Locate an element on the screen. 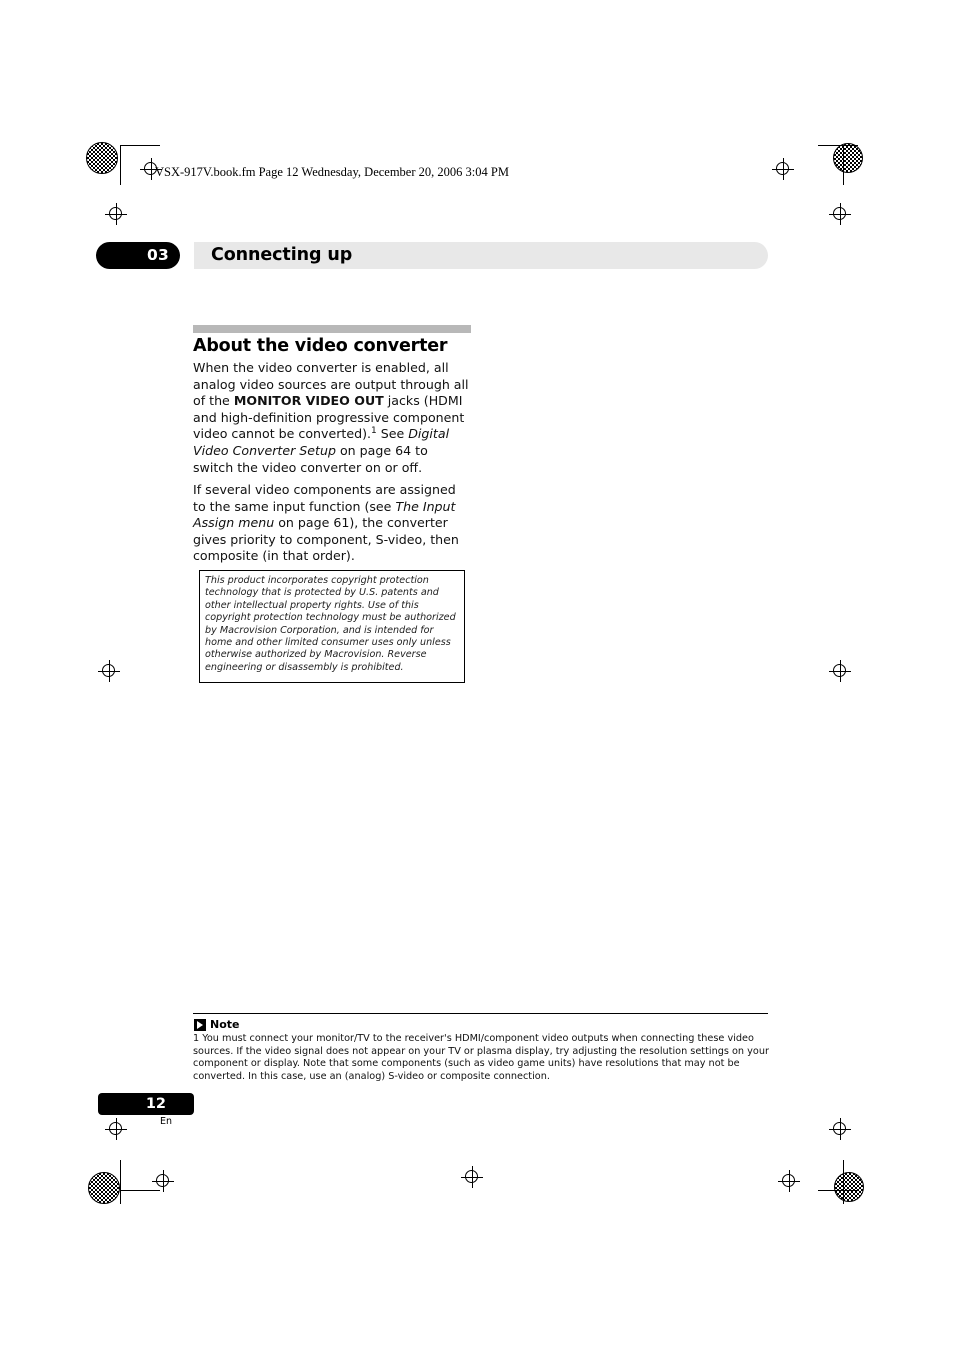  chapter-number-badge: 03 is located at coordinates (138, 255).